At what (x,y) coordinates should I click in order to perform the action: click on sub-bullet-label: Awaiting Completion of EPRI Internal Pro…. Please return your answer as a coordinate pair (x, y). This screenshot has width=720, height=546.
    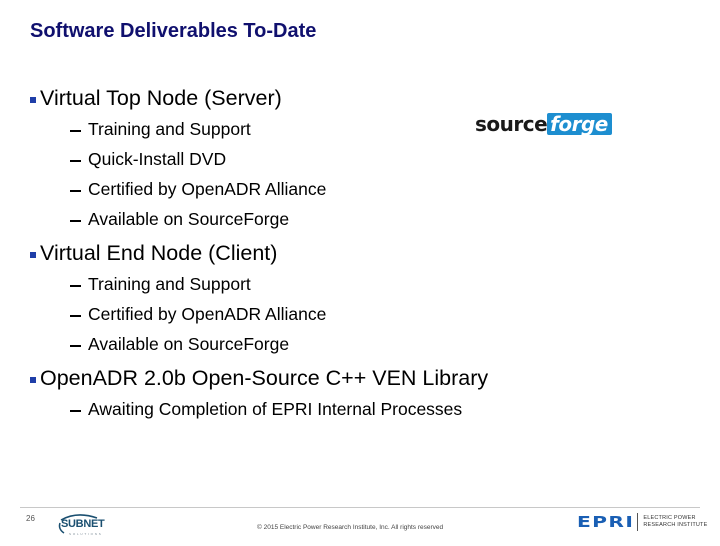
    Looking at the image, I should click on (275, 409).